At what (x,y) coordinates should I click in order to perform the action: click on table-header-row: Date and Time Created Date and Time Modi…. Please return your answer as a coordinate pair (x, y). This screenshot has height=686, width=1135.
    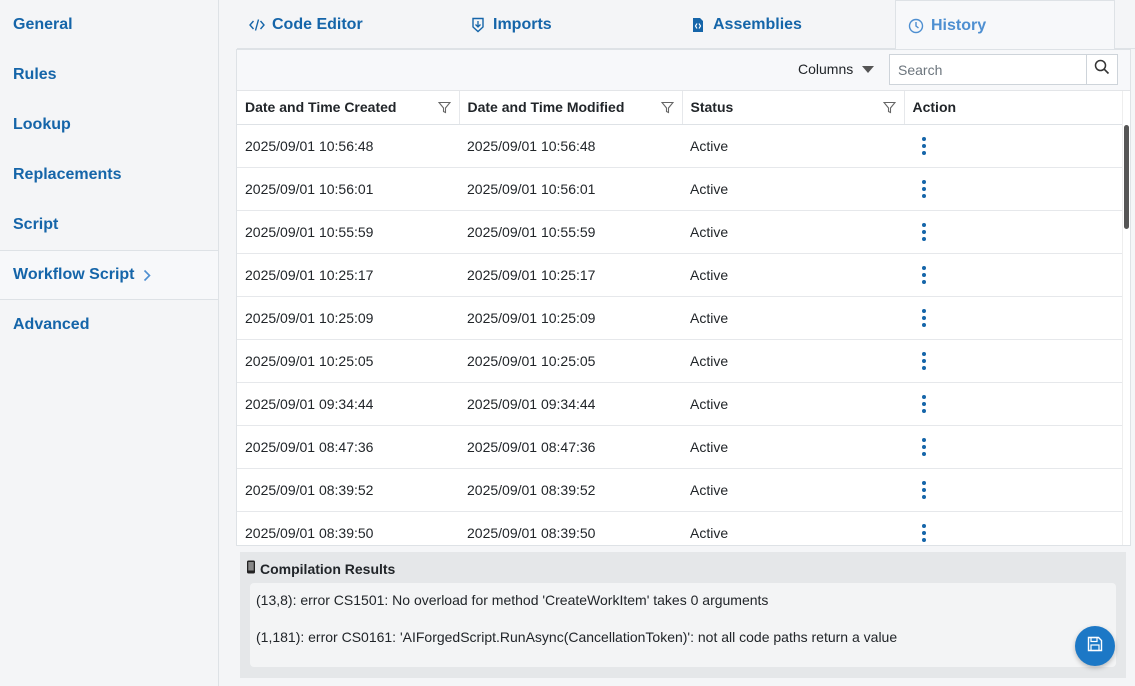
    Looking at the image, I should click on (682, 108).